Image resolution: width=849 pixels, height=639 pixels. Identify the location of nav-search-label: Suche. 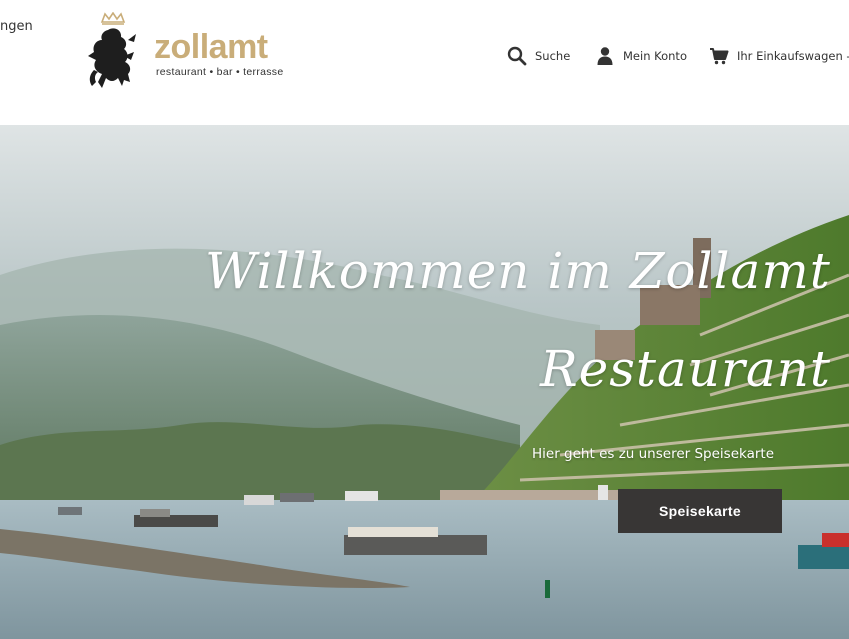
(553, 56).